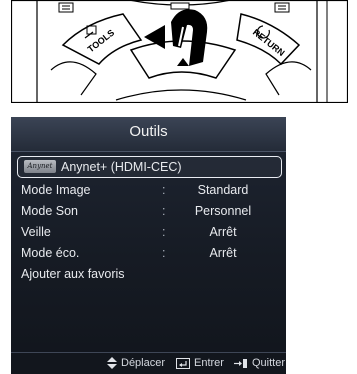 This screenshot has width=357, height=374. What do you see at coordinates (50, 253) in the screenshot?
I see `menu-item-label: Mode éco.` at bounding box center [50, 253].